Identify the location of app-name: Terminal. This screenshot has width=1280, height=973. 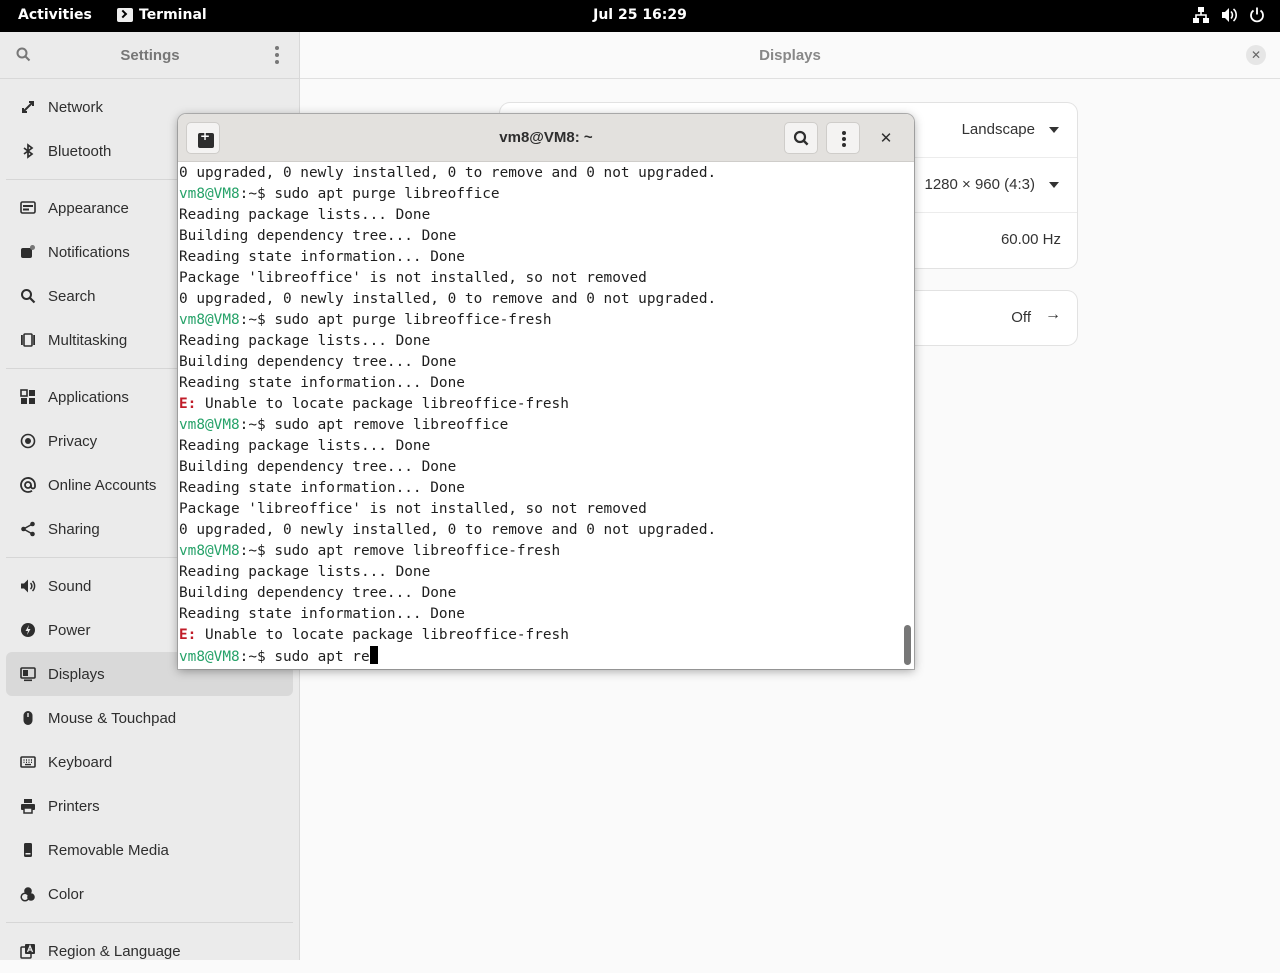
(173, 15).